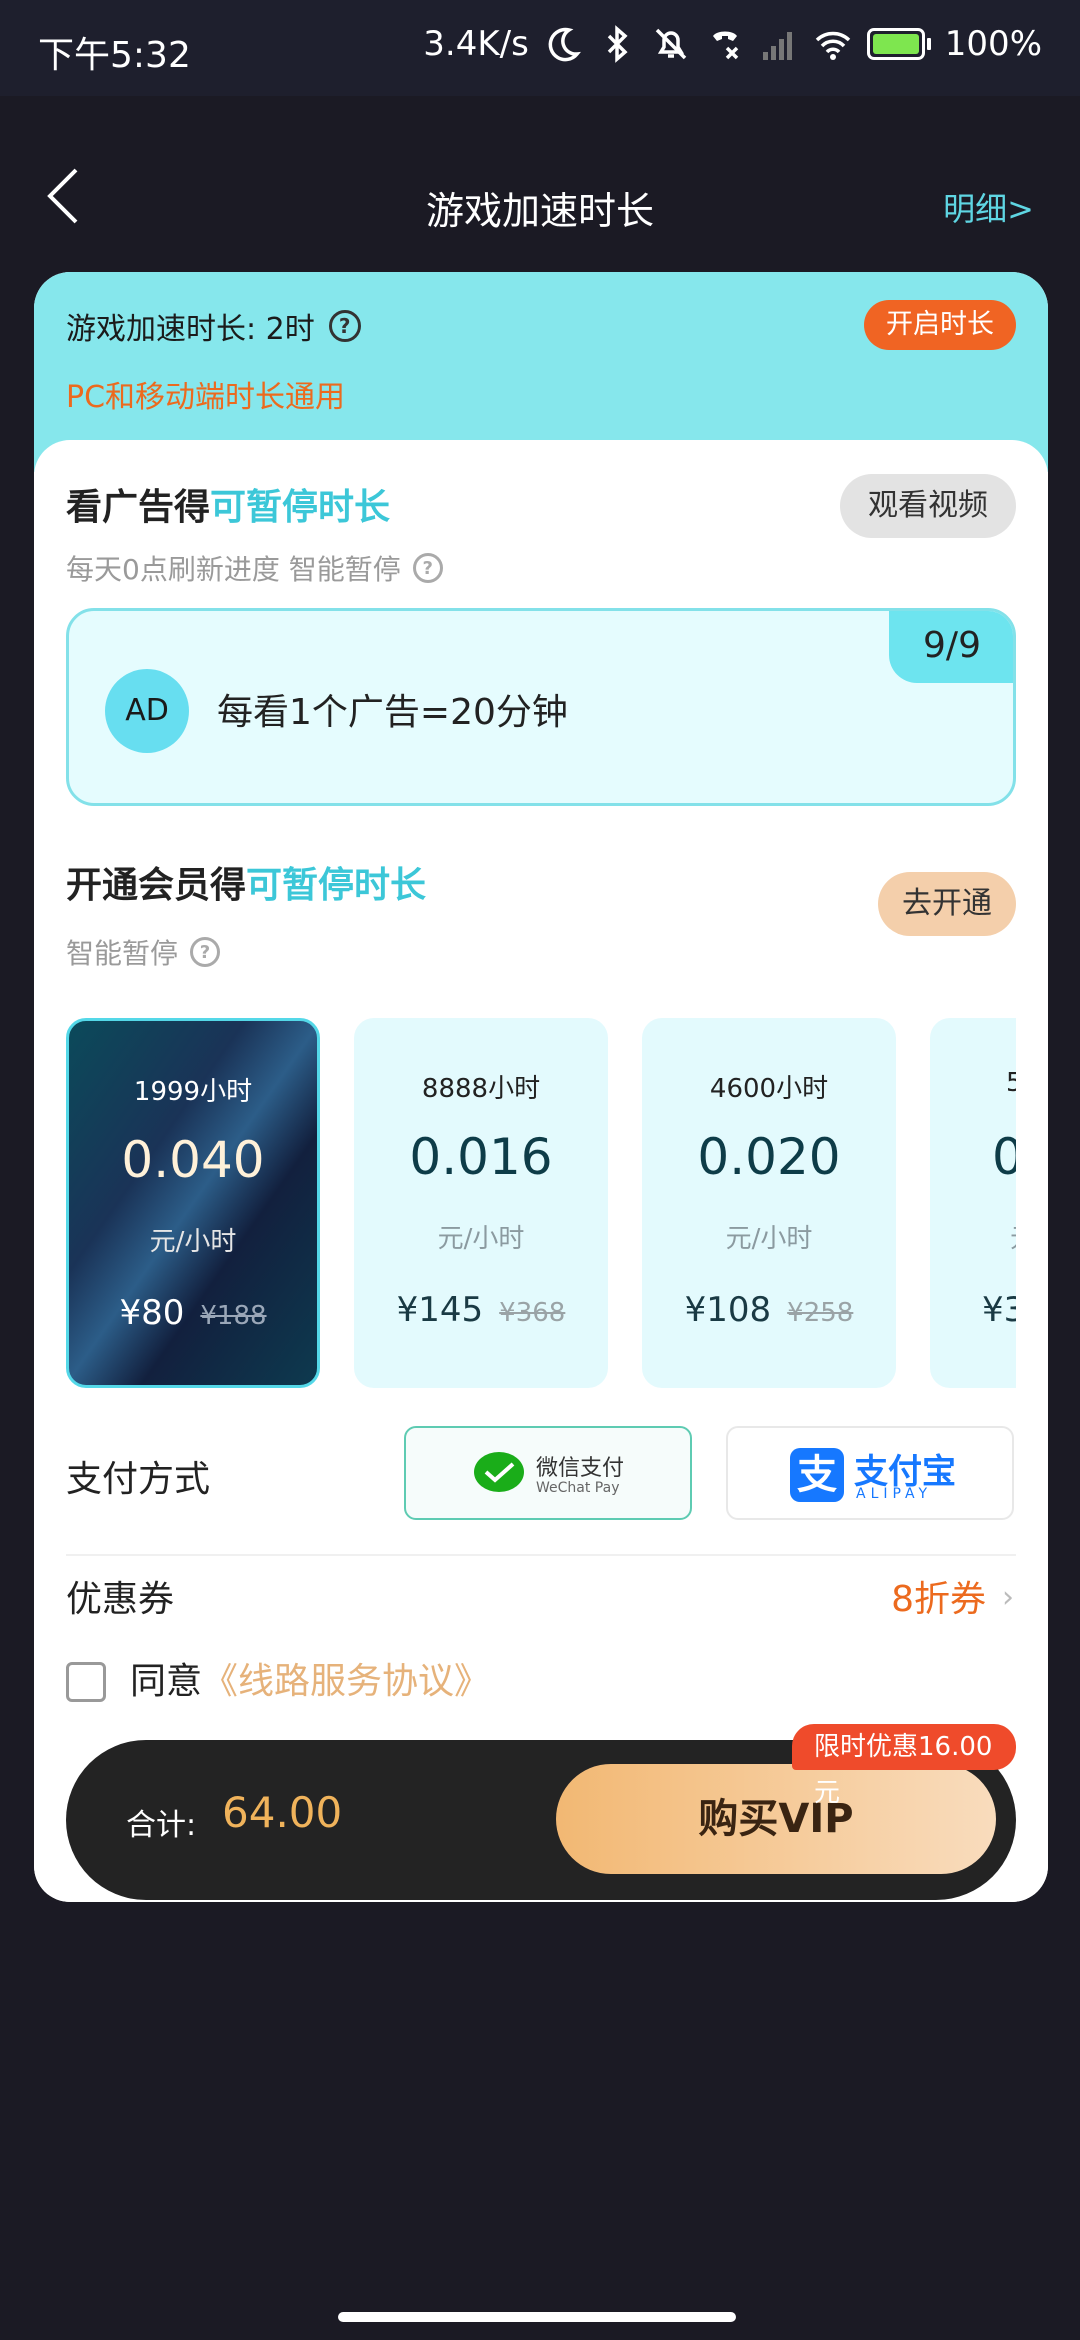 This screenshot has width=1080, height=2340. Describe the element at coordinates (993, 44) in the screenshot. I see `battery-level: 100%` at that location.